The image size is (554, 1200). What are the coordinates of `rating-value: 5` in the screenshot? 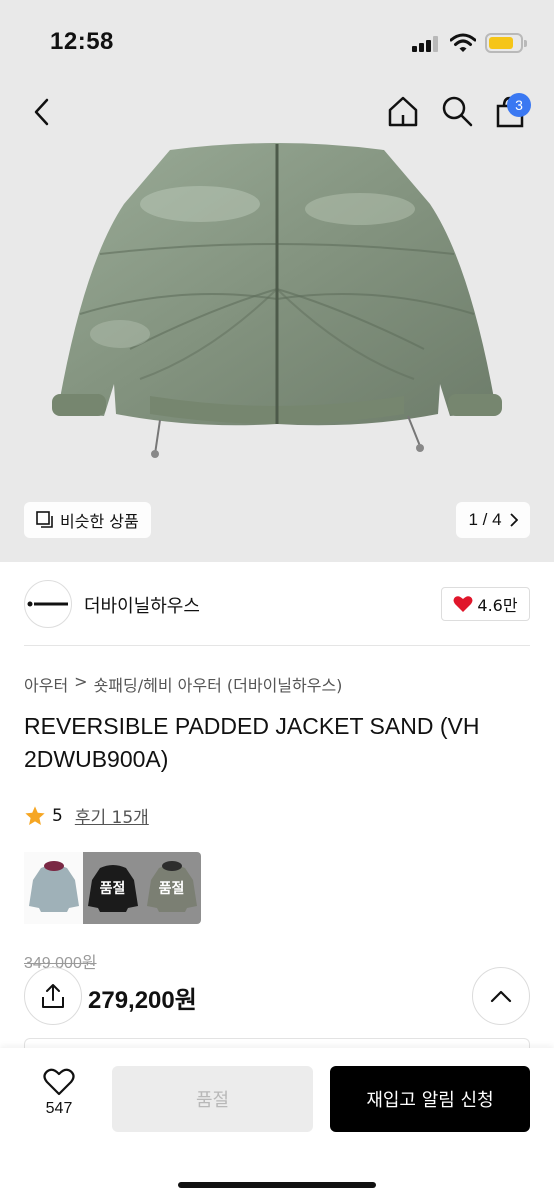 It's located at (57, 815).